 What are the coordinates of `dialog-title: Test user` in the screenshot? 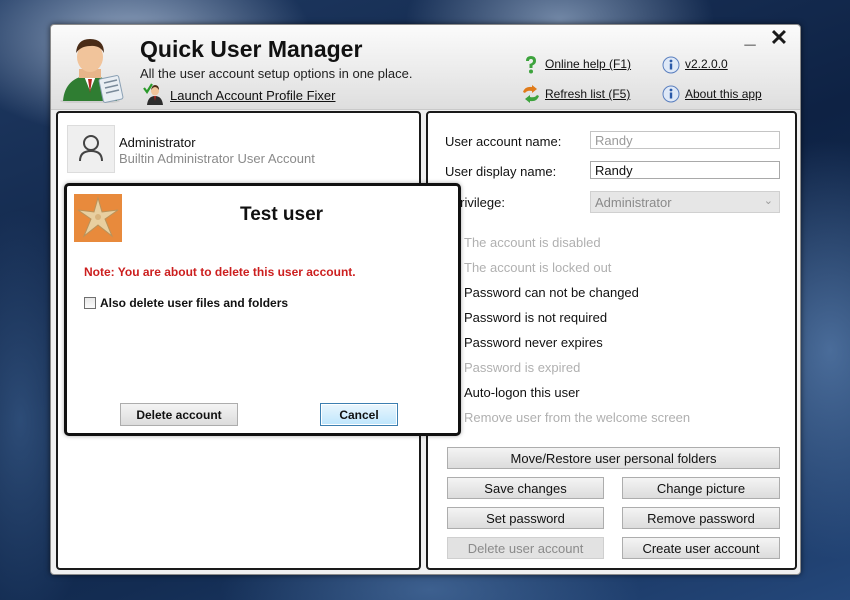 It's located at (282, 214).